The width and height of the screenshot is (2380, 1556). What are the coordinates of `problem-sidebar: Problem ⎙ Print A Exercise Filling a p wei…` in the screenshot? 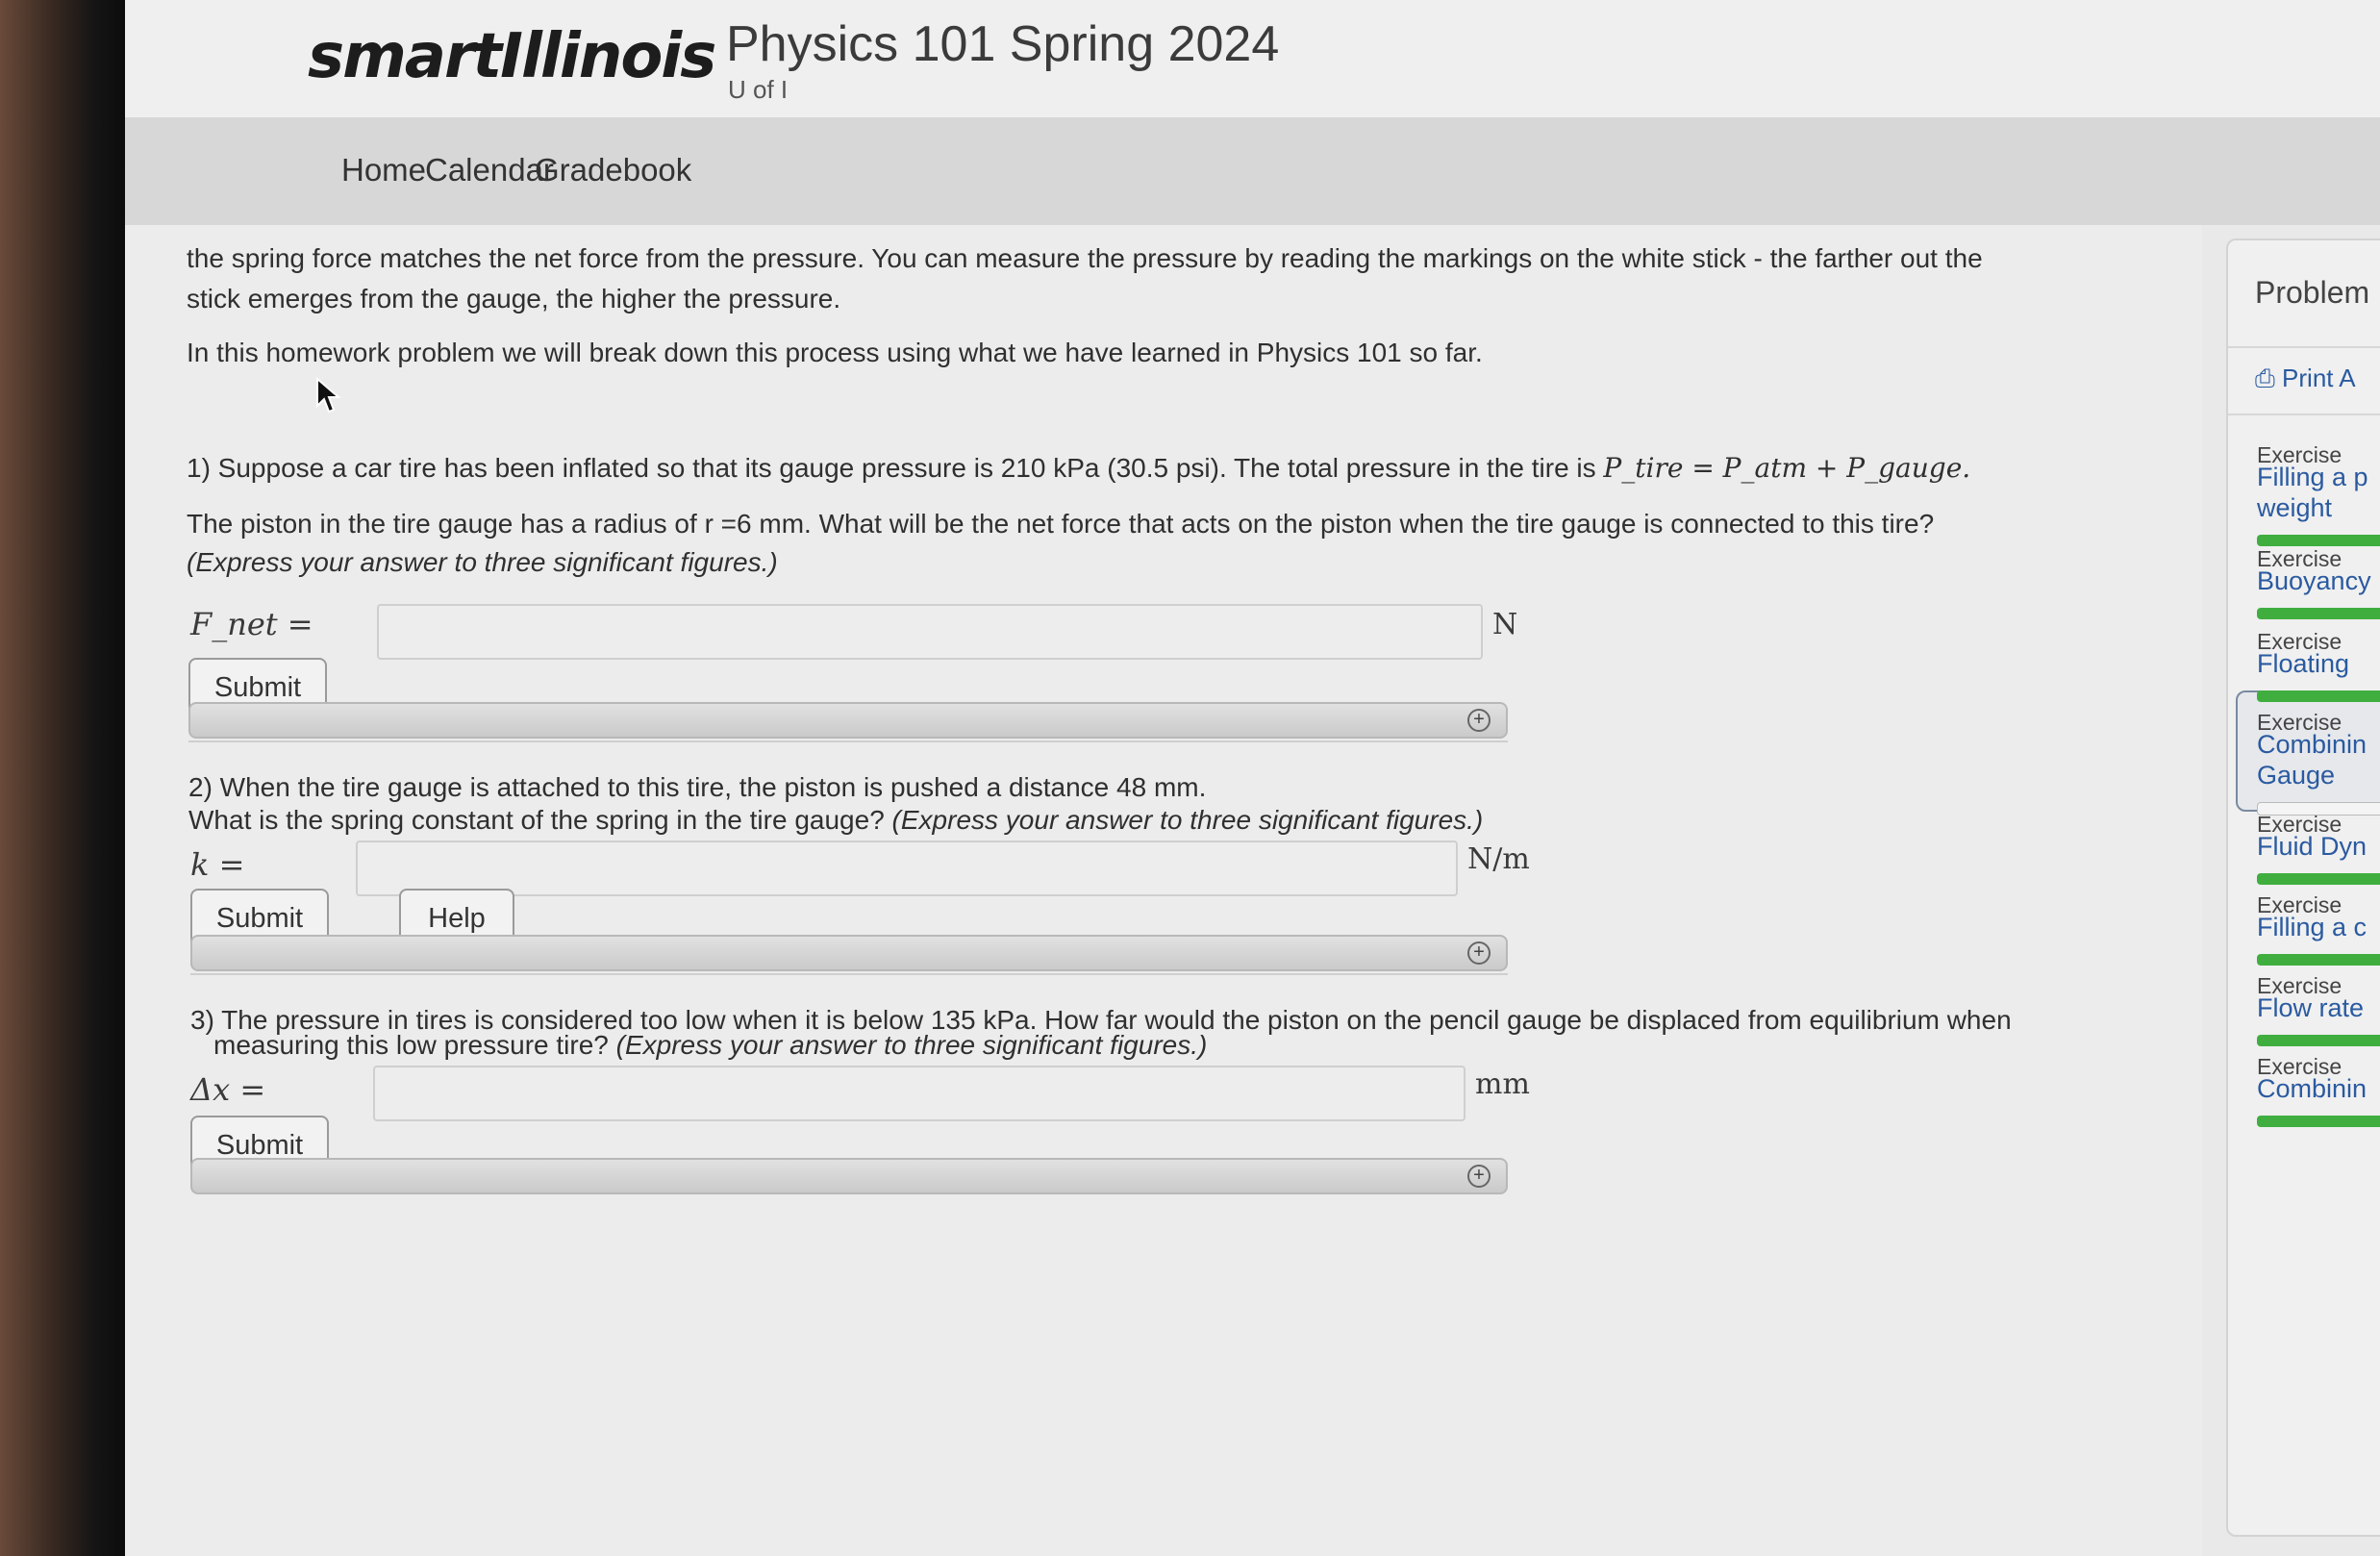 It's located at (2303, 887).